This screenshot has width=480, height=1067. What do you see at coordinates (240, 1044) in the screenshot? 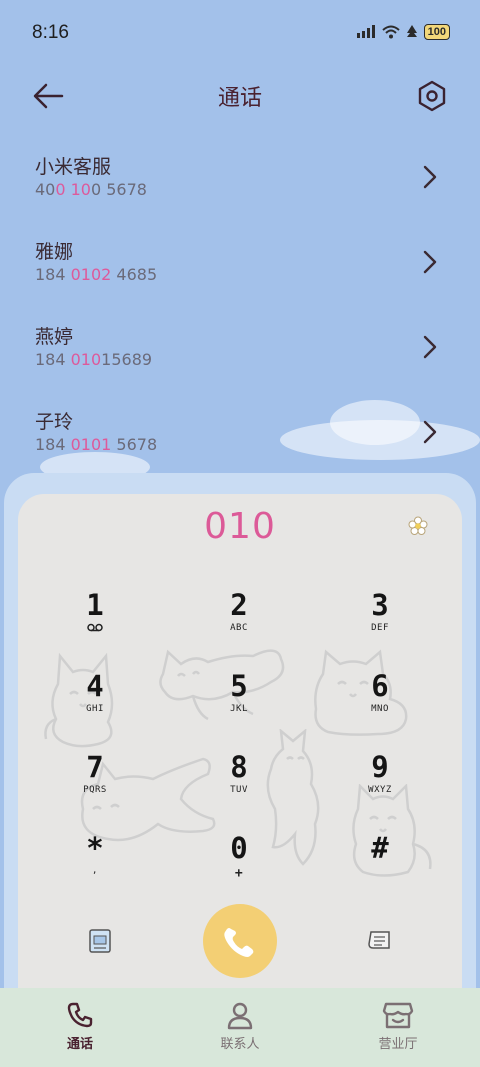
I see `nav-label: 联系人` at bounding box center [240, 1044].